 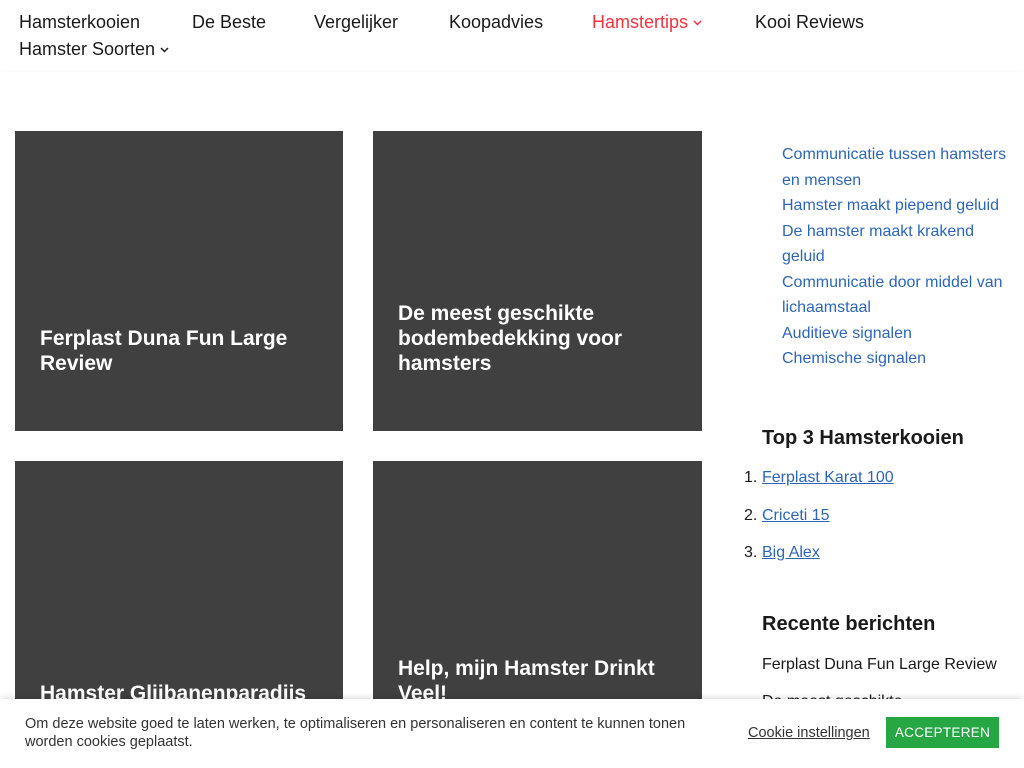 What do you see at coordinates (751, 515) in the screenshot?
I see `list-number: 2.` at bounding box center [751, 515].